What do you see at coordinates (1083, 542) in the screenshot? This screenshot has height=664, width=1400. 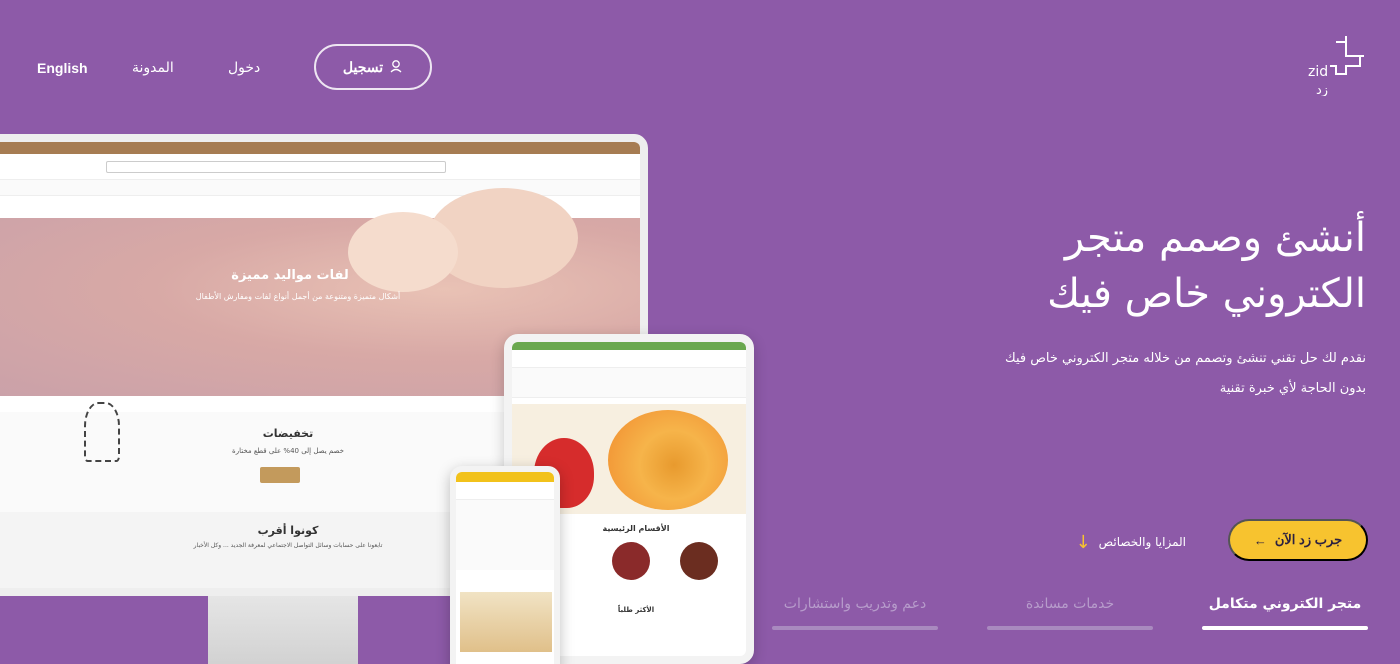 I see `arrow-down-icon: ↓` at bounding box center [1083, 542].